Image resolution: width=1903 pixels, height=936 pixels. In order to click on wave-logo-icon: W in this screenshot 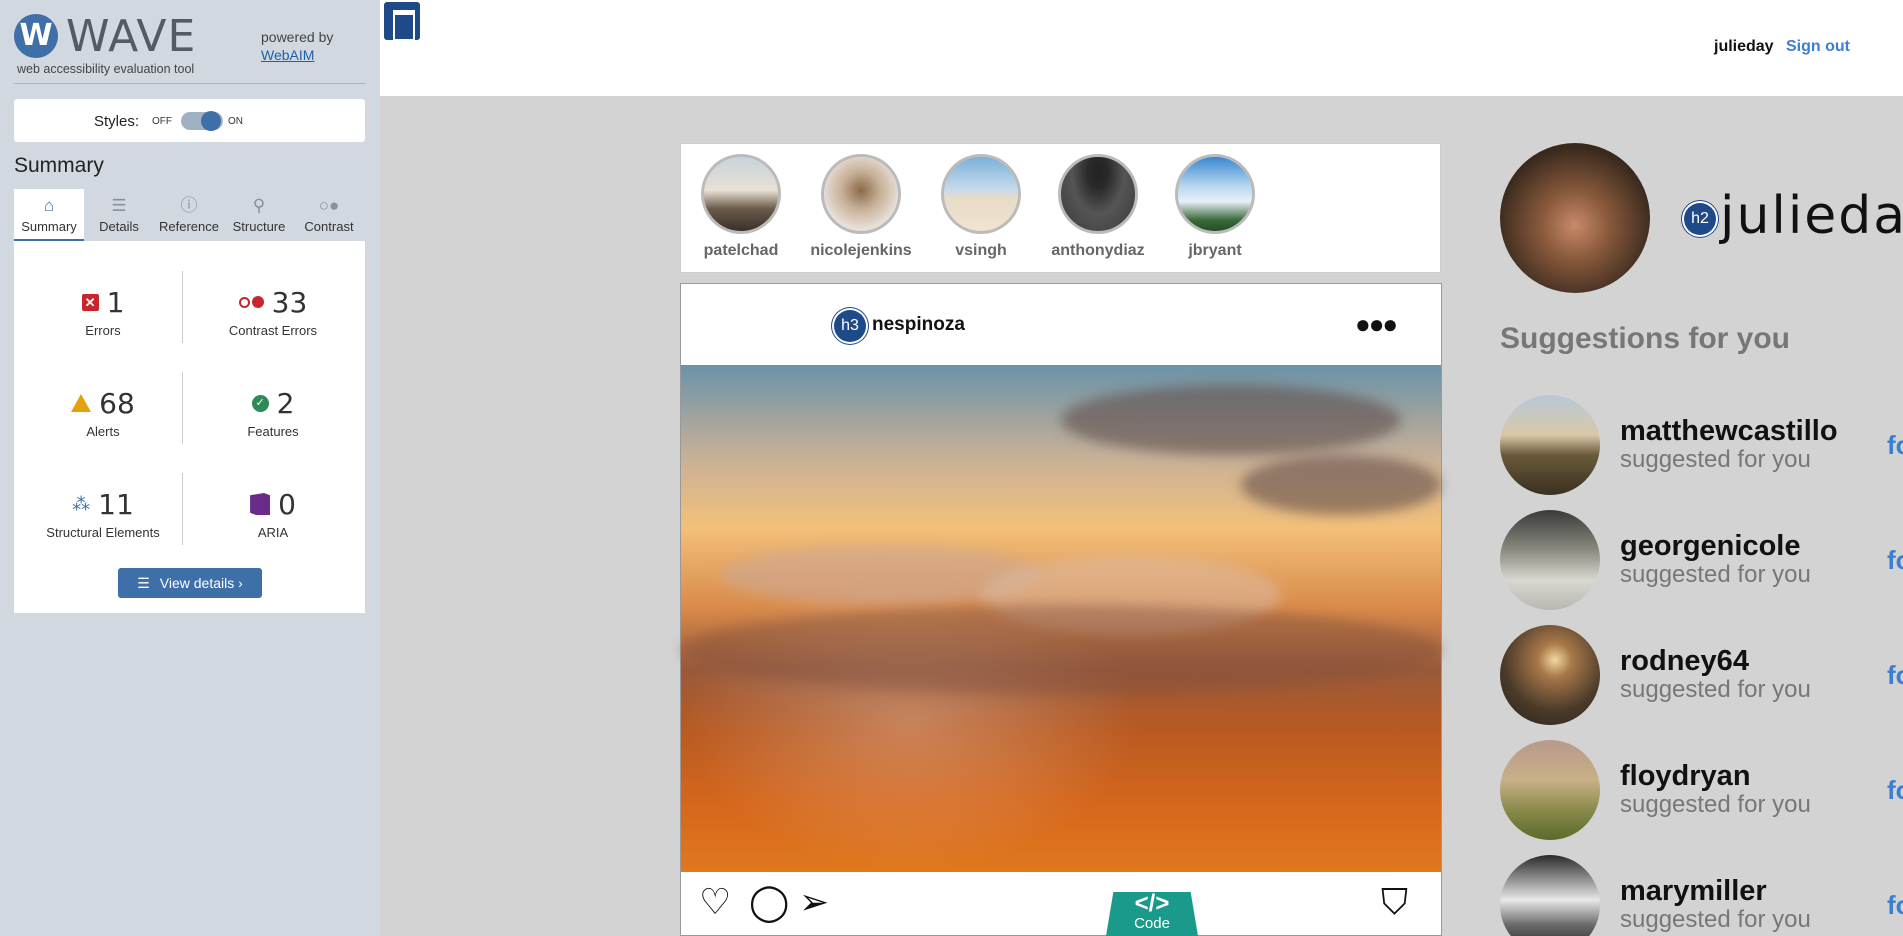, I will do `click(36, 36)`.